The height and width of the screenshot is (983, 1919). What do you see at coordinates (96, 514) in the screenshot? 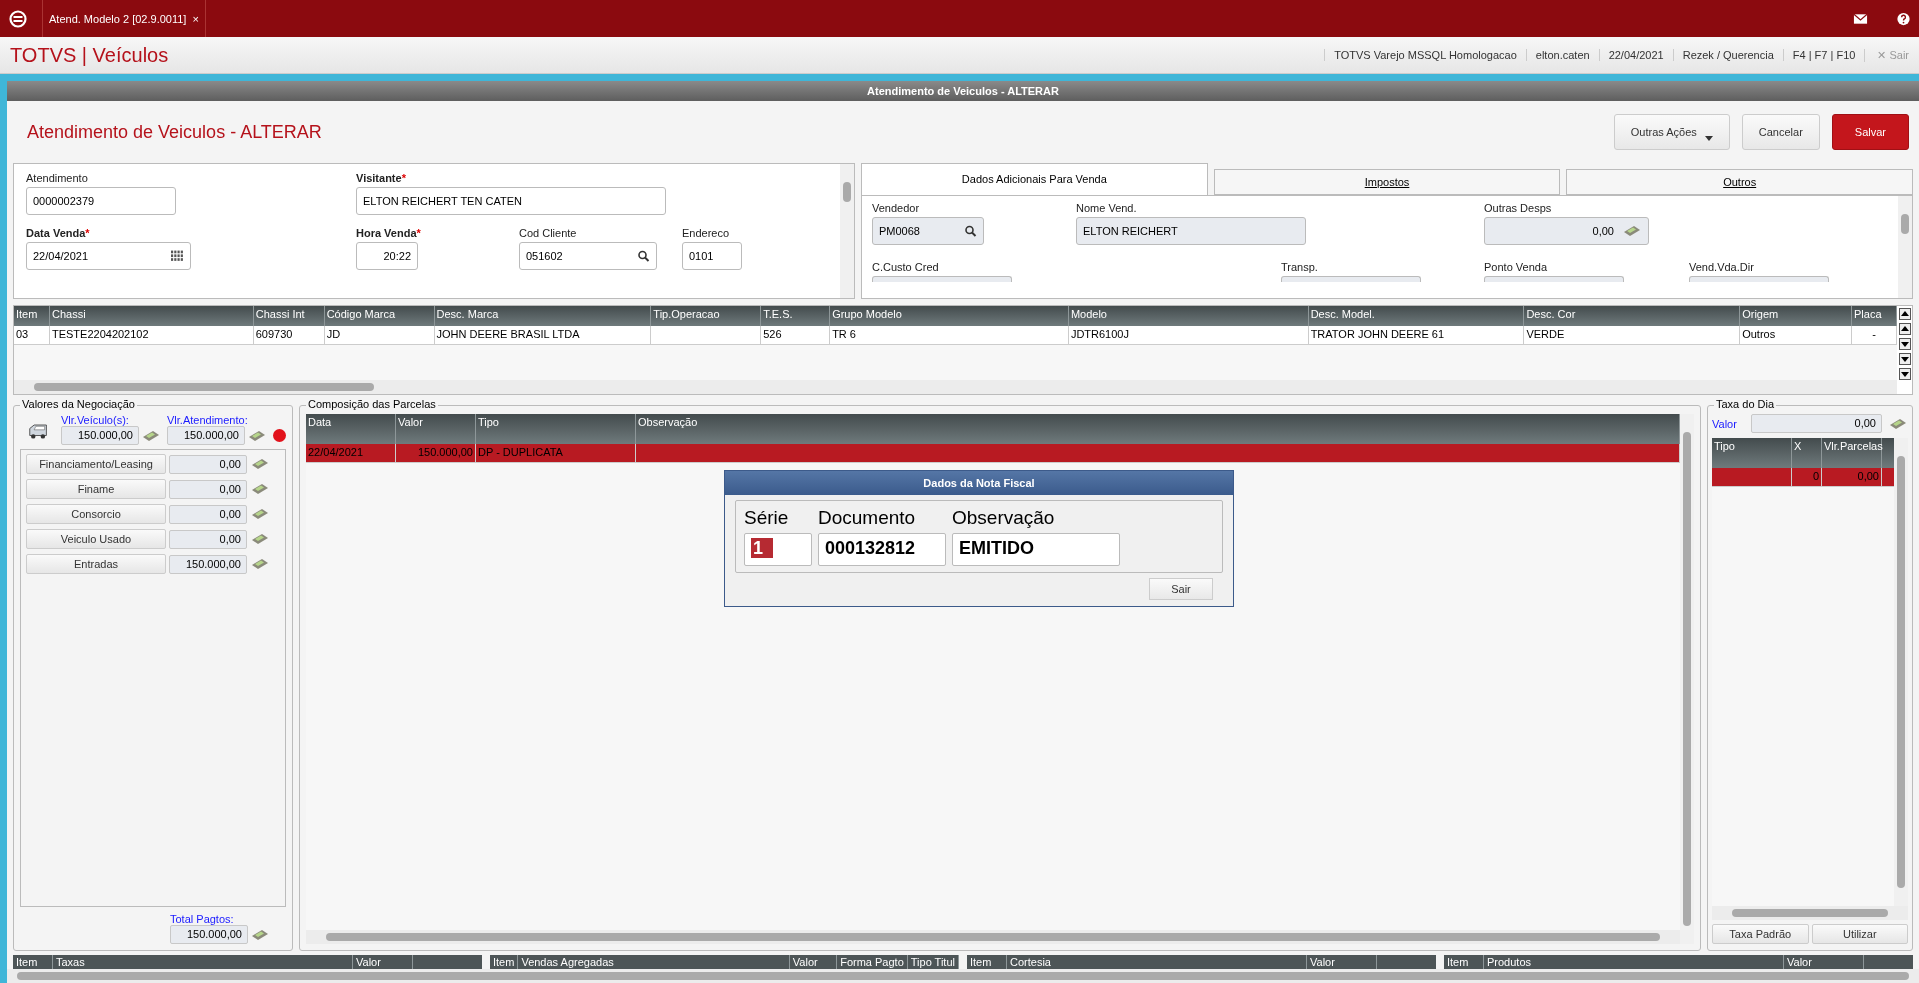
I see `payment-type-button: Consorcio` at bounding box center [96, 514].